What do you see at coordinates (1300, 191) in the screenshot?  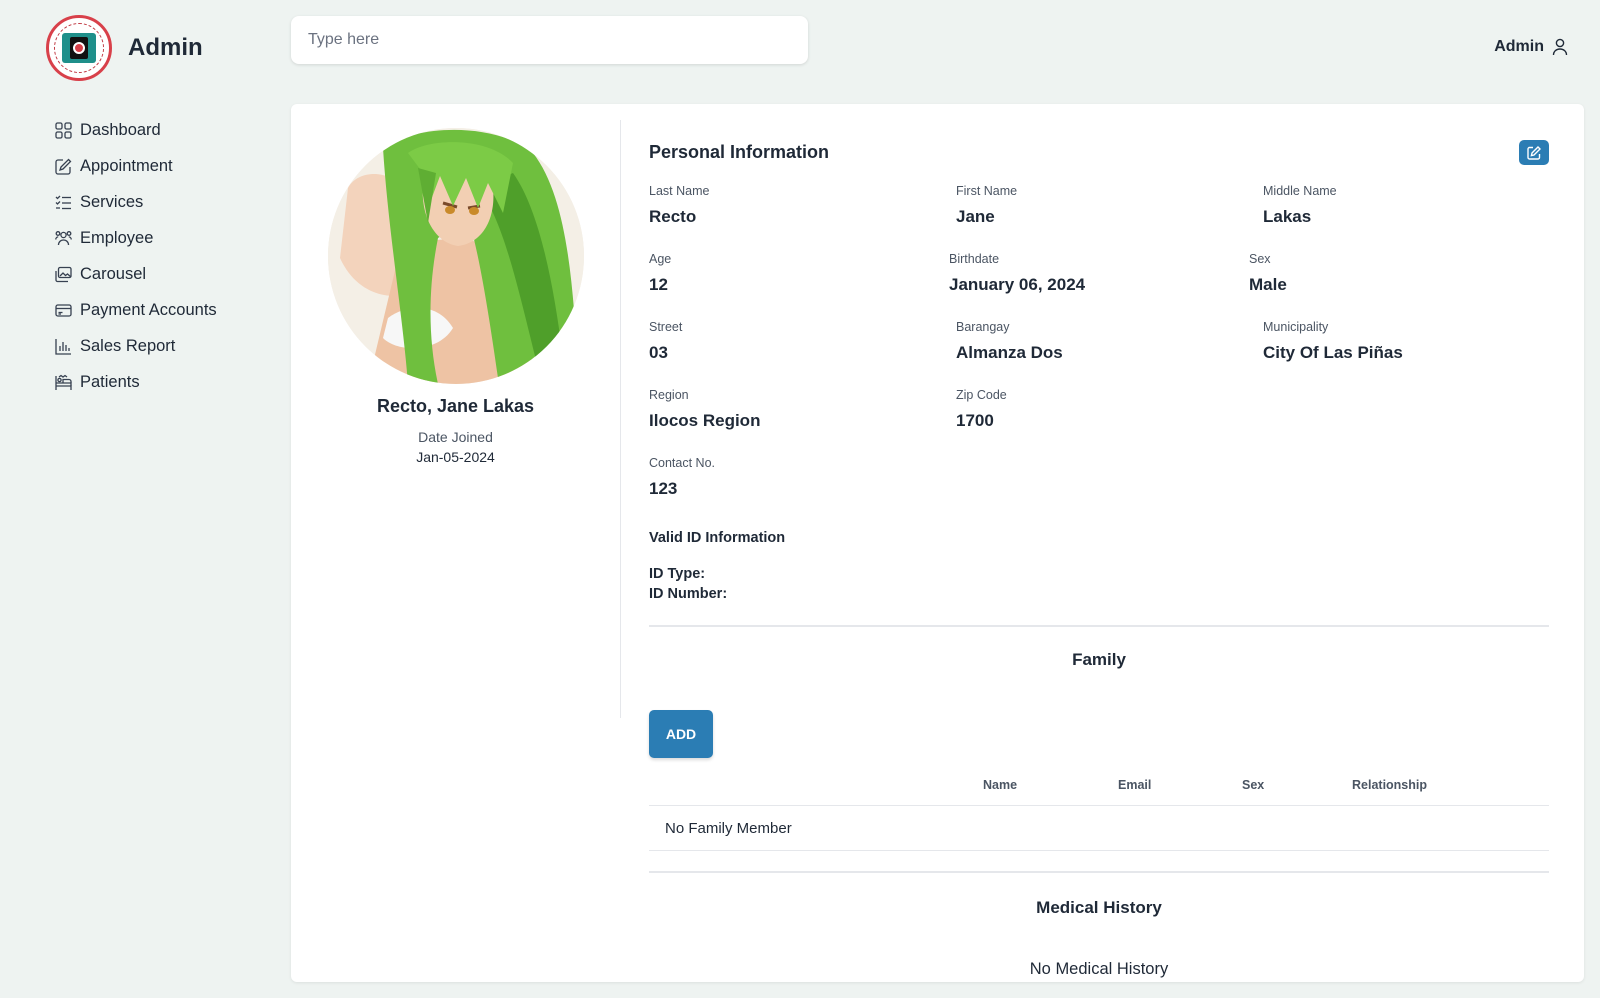 I see `field-label: Middle Name` at bounding box center [1300, 191].